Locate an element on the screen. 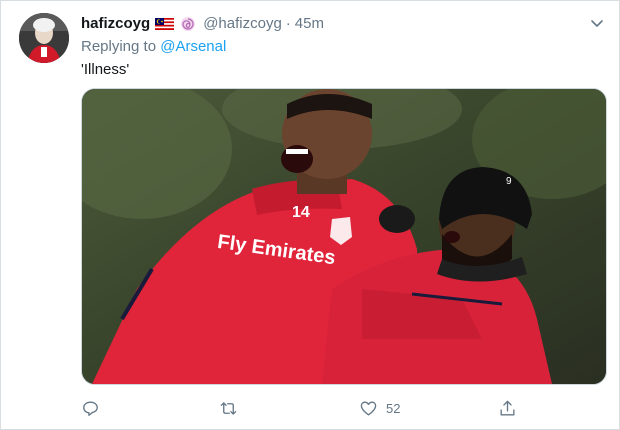  avatar is located at coordinates (44, 38).